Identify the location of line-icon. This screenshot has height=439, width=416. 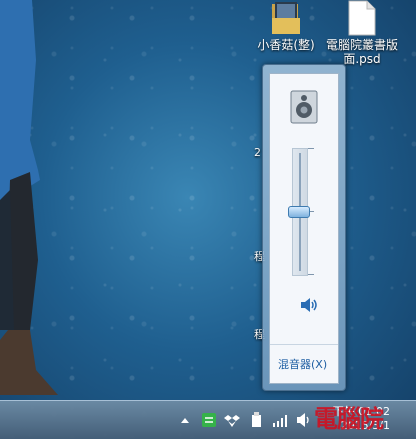
(209, 420).